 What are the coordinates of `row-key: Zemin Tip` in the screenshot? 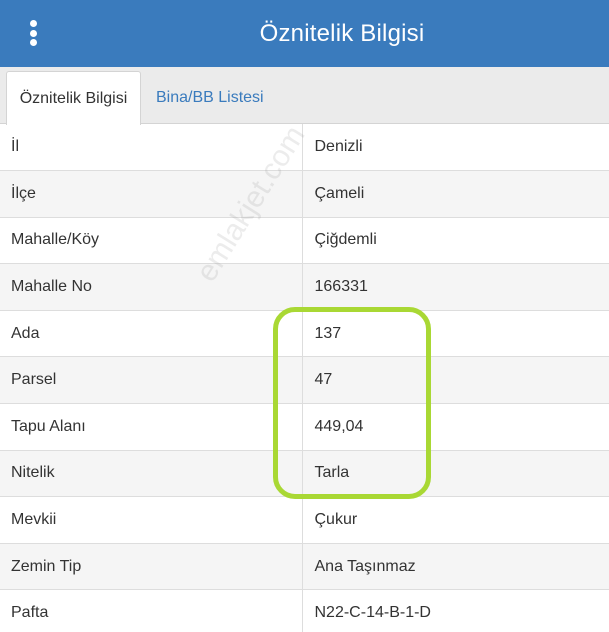 It's located at (151, 567).